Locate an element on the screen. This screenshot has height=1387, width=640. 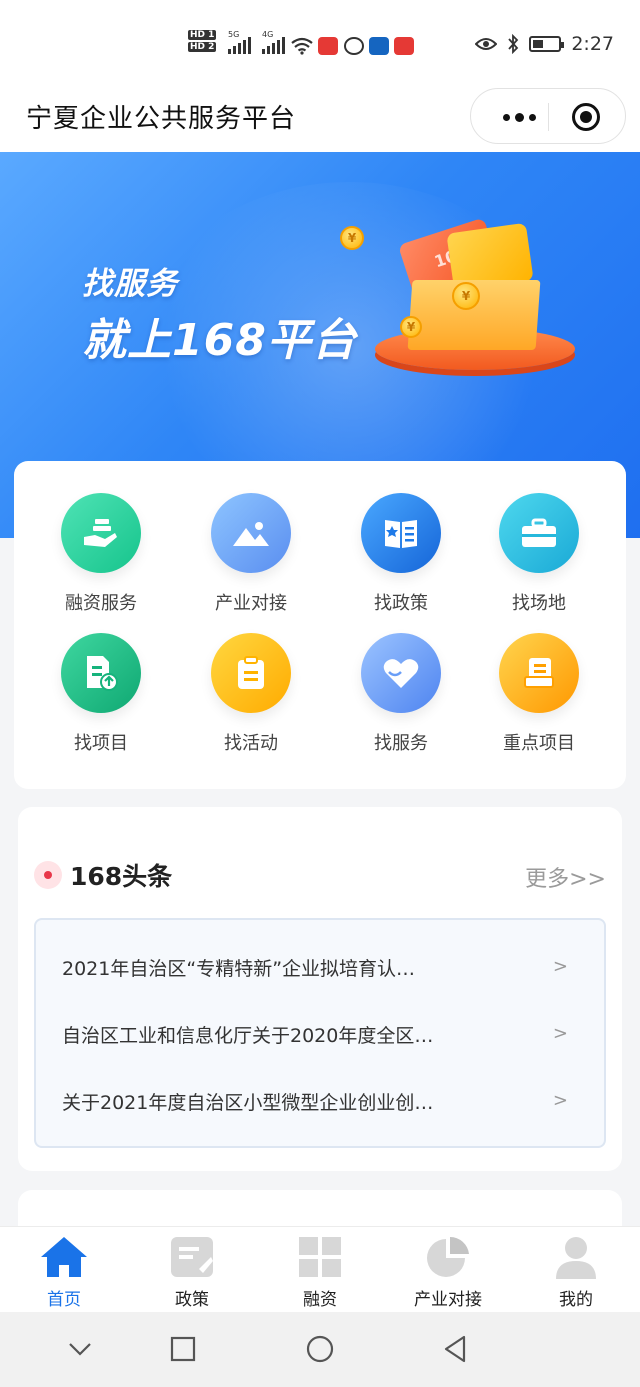
policy-book-icon is located at coordinates (401, 533).